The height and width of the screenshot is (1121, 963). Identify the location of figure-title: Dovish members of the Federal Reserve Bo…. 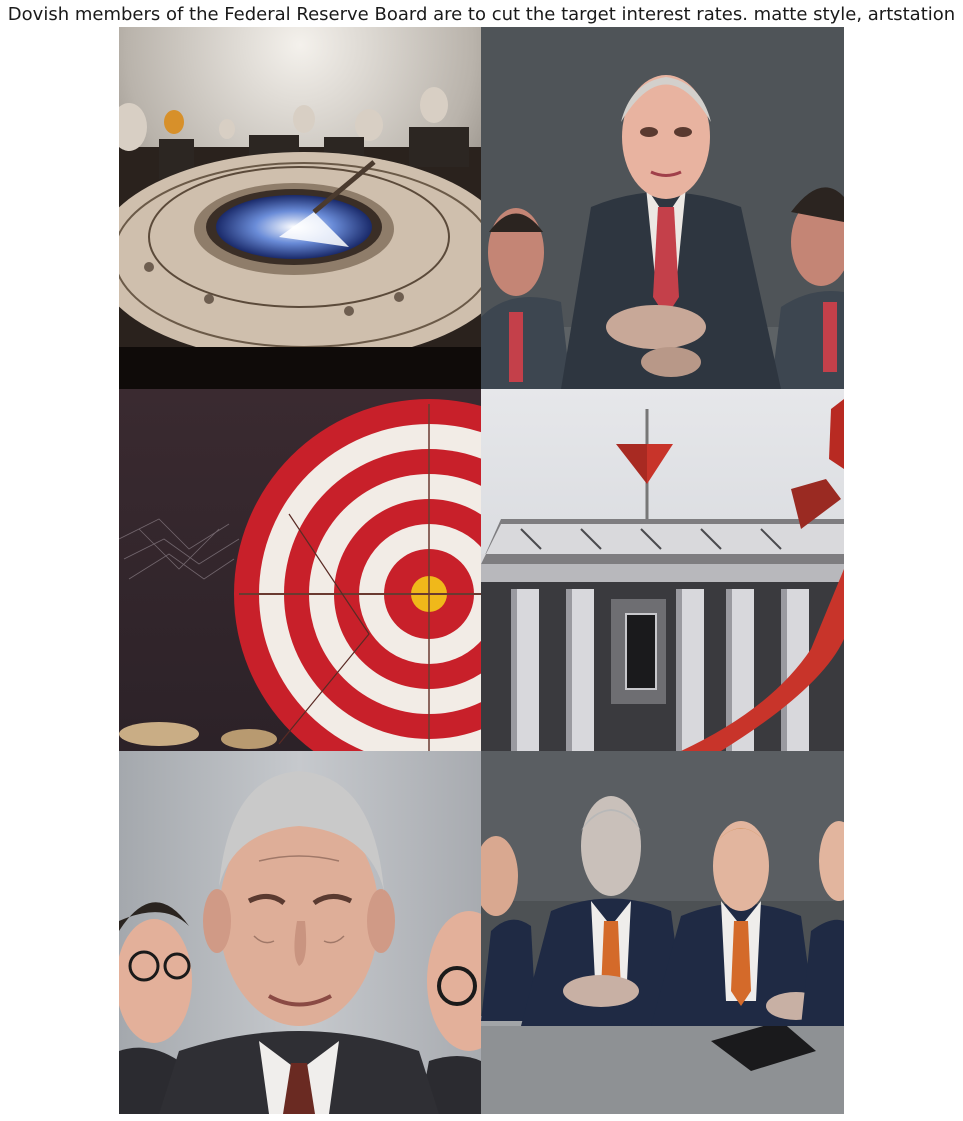
(481, 14).